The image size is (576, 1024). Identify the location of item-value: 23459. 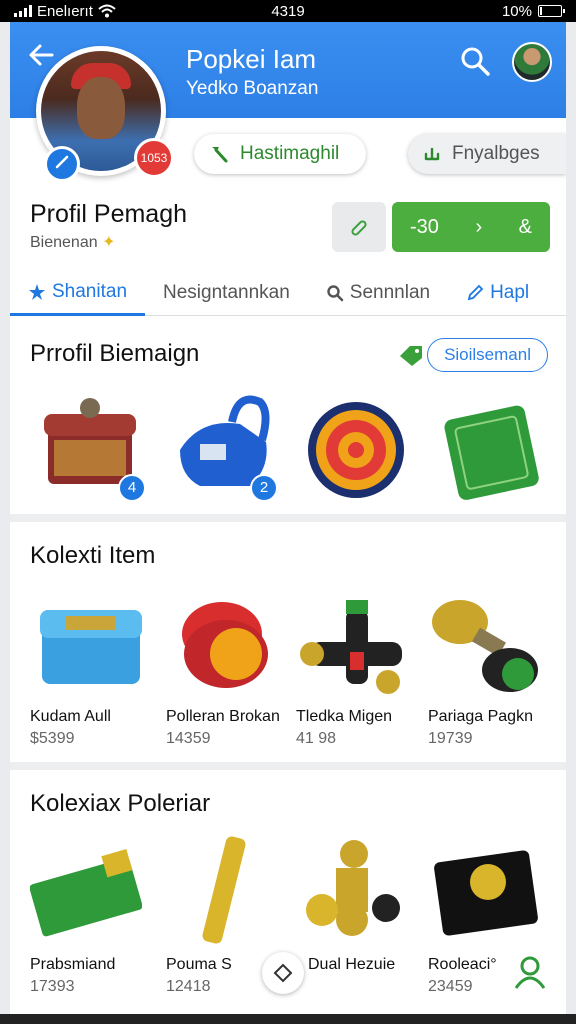
(450, 986).